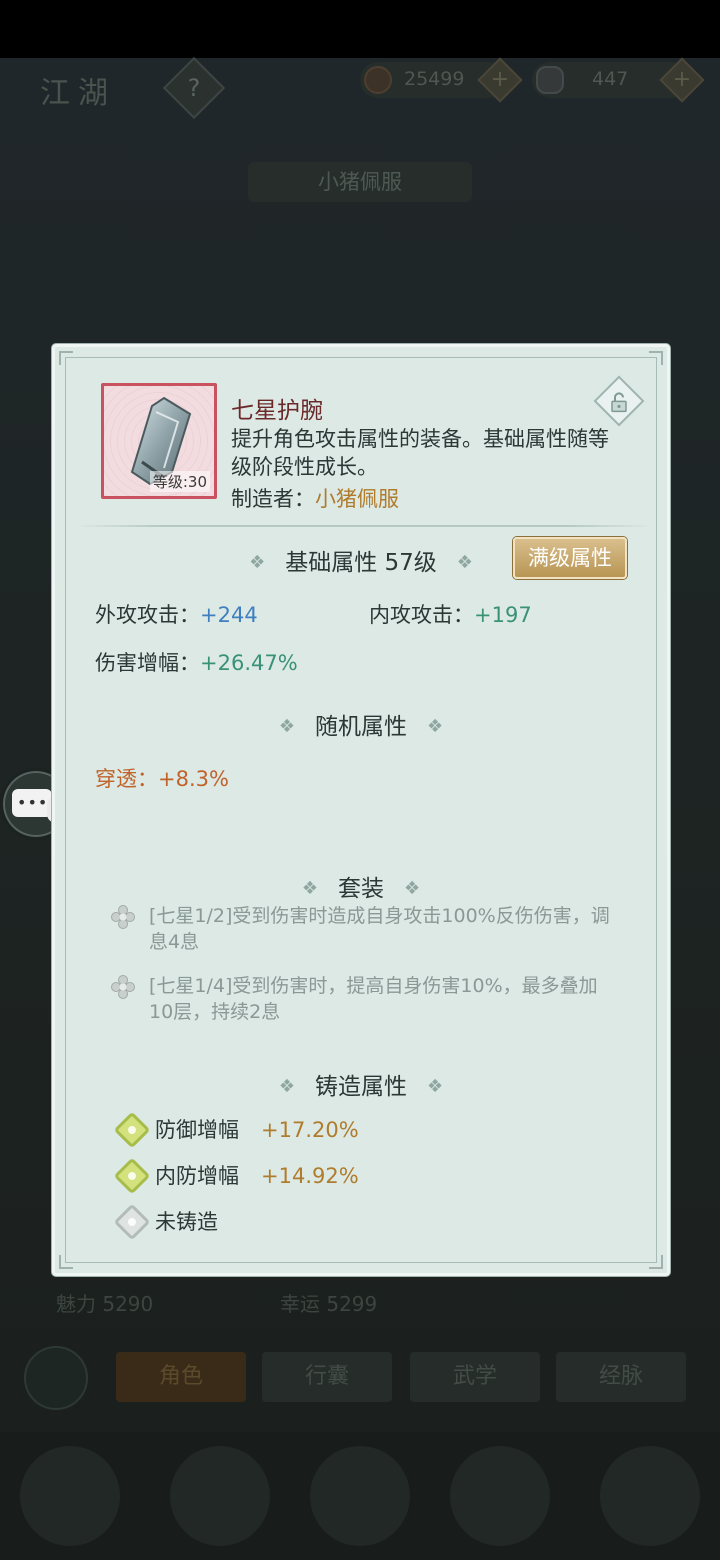  I want to click on charm-value: 5290, so click(128, 1304).